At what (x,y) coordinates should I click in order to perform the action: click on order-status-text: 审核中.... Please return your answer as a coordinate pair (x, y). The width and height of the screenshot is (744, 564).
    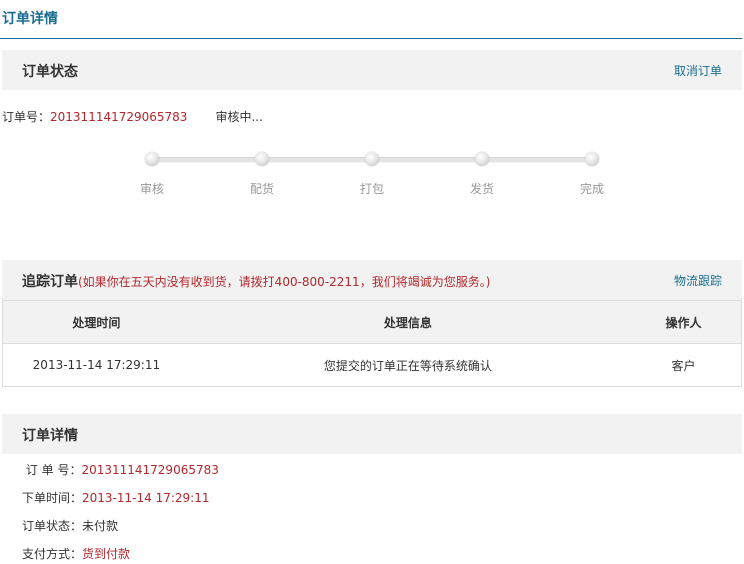
    Looking at the image, I should click on (239, 117).